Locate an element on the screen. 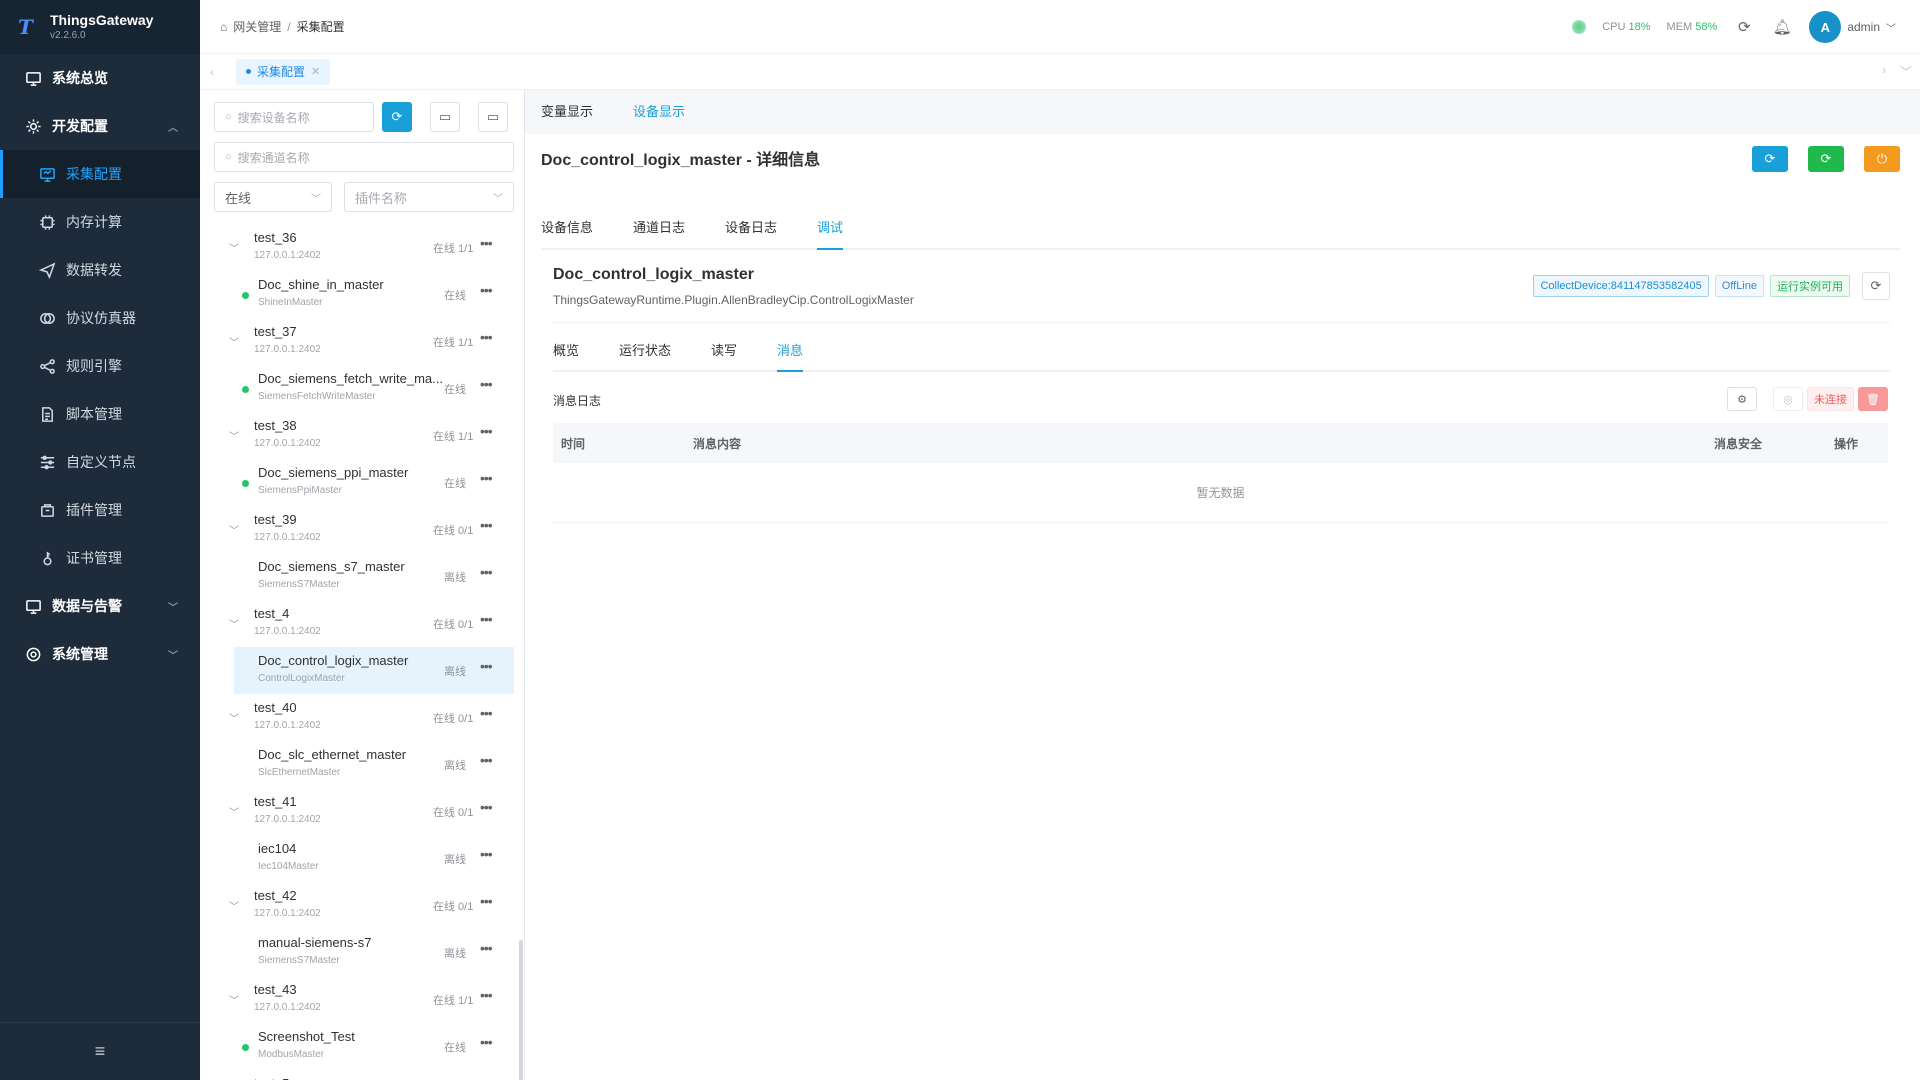 The image size is (1920, 1080). restart-button: ⟳ is located at coordinates (1770, 159).